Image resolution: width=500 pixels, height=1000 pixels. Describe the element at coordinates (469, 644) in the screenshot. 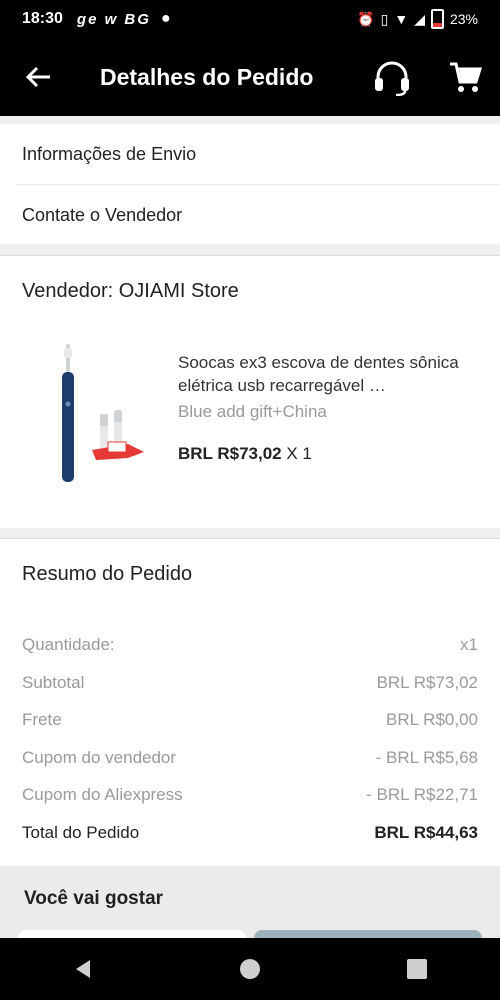

I see `summary-value: x1` at that location.